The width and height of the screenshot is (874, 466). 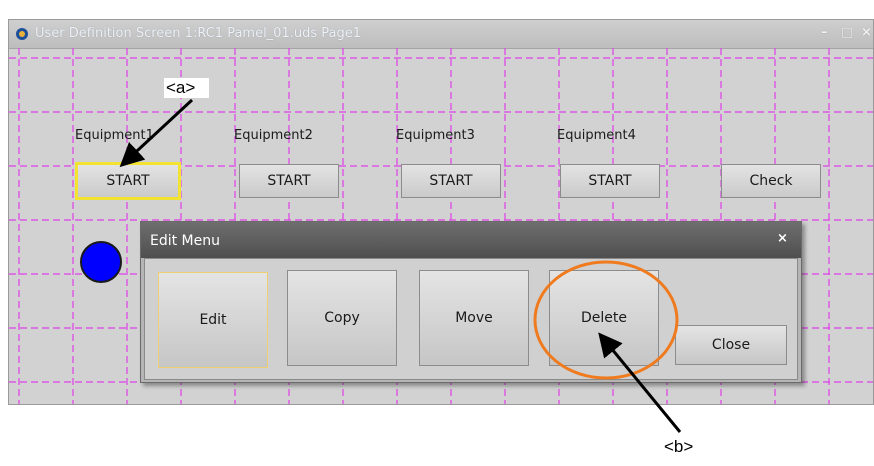 What do you see at coordinates (640, 382) in the screenshot?
I see `callout-b-arrow` at bounding box center [640, 382].